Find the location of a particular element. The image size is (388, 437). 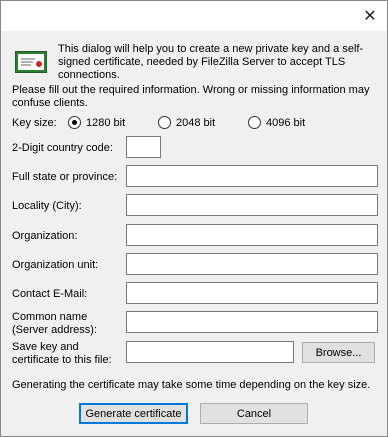

radio-4096-label: 4096 bit is located at coordinates (286, 122).